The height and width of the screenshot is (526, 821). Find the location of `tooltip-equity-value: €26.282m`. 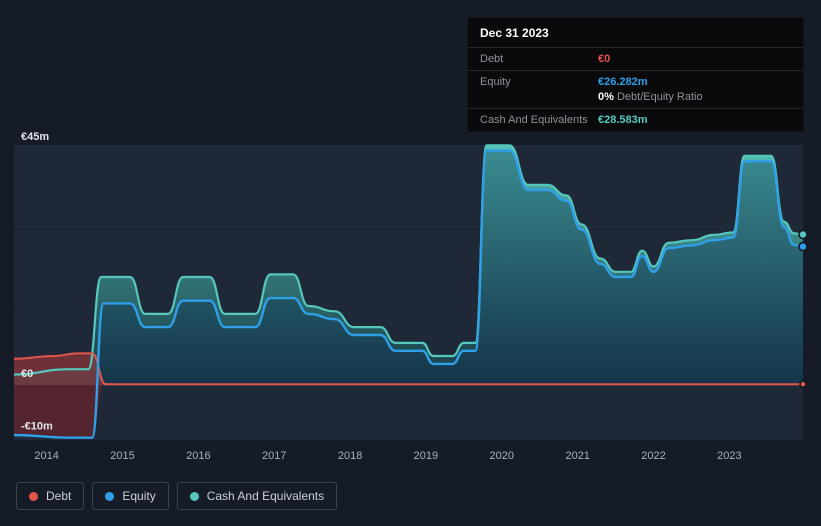

tooltip-equity-value: €26.282m is located at coordinates (623, 82).